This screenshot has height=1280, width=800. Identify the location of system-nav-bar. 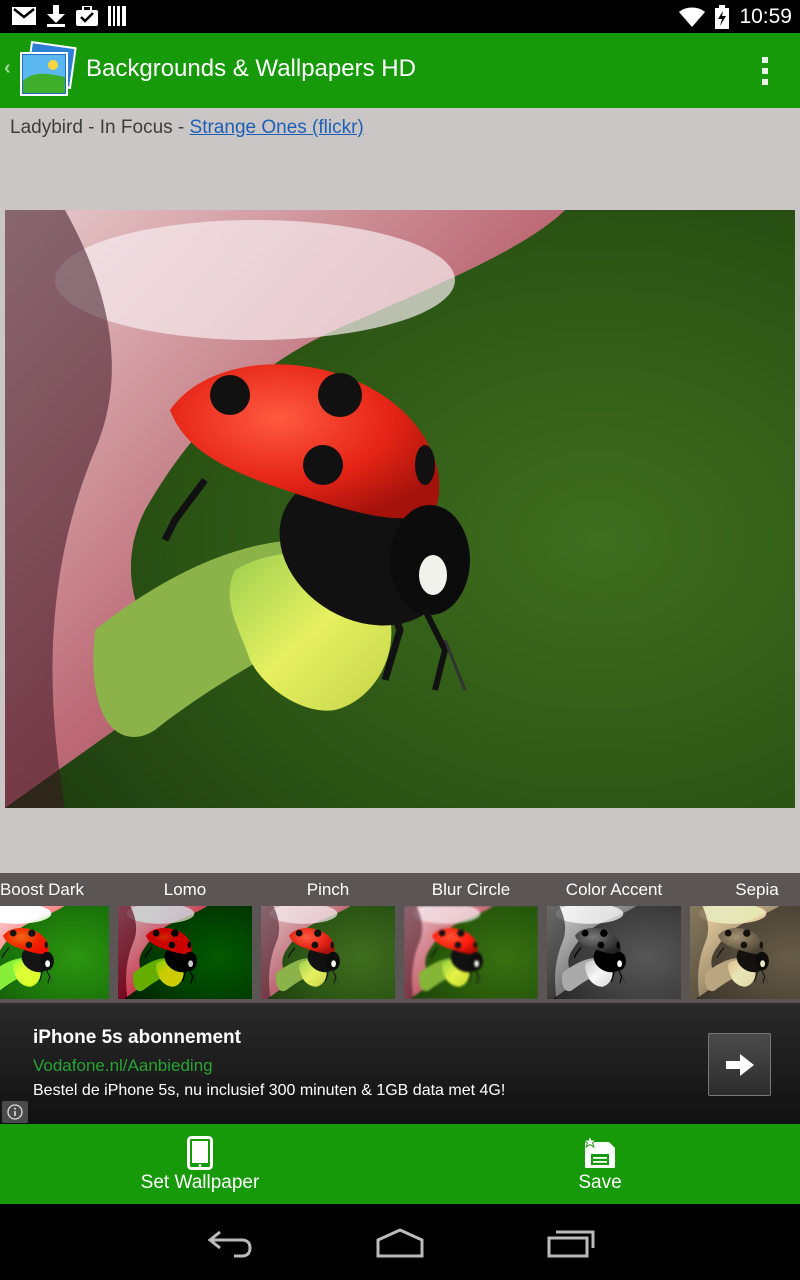
(400, 1242).